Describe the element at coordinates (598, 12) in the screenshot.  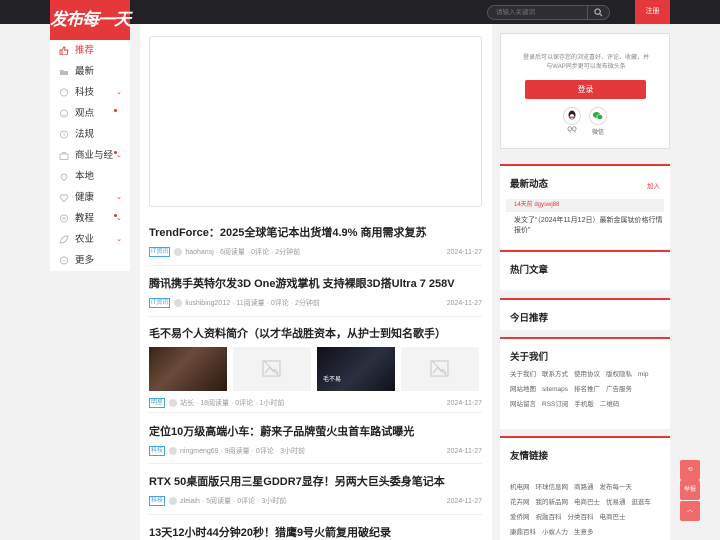
I see `search-button` at that location.